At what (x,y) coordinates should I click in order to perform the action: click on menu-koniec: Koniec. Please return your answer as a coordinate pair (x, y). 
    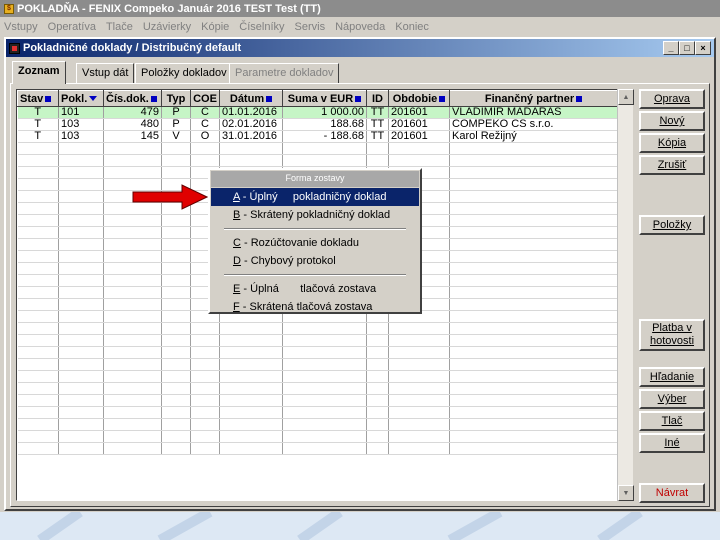
    Looking at the image, I should click on (412, 27).